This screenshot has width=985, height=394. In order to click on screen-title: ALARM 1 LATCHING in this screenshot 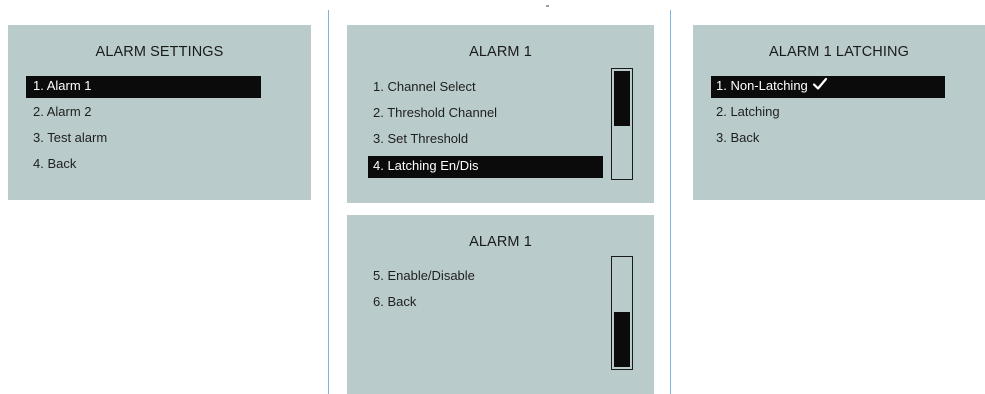, I will do `click(839, 52)`.